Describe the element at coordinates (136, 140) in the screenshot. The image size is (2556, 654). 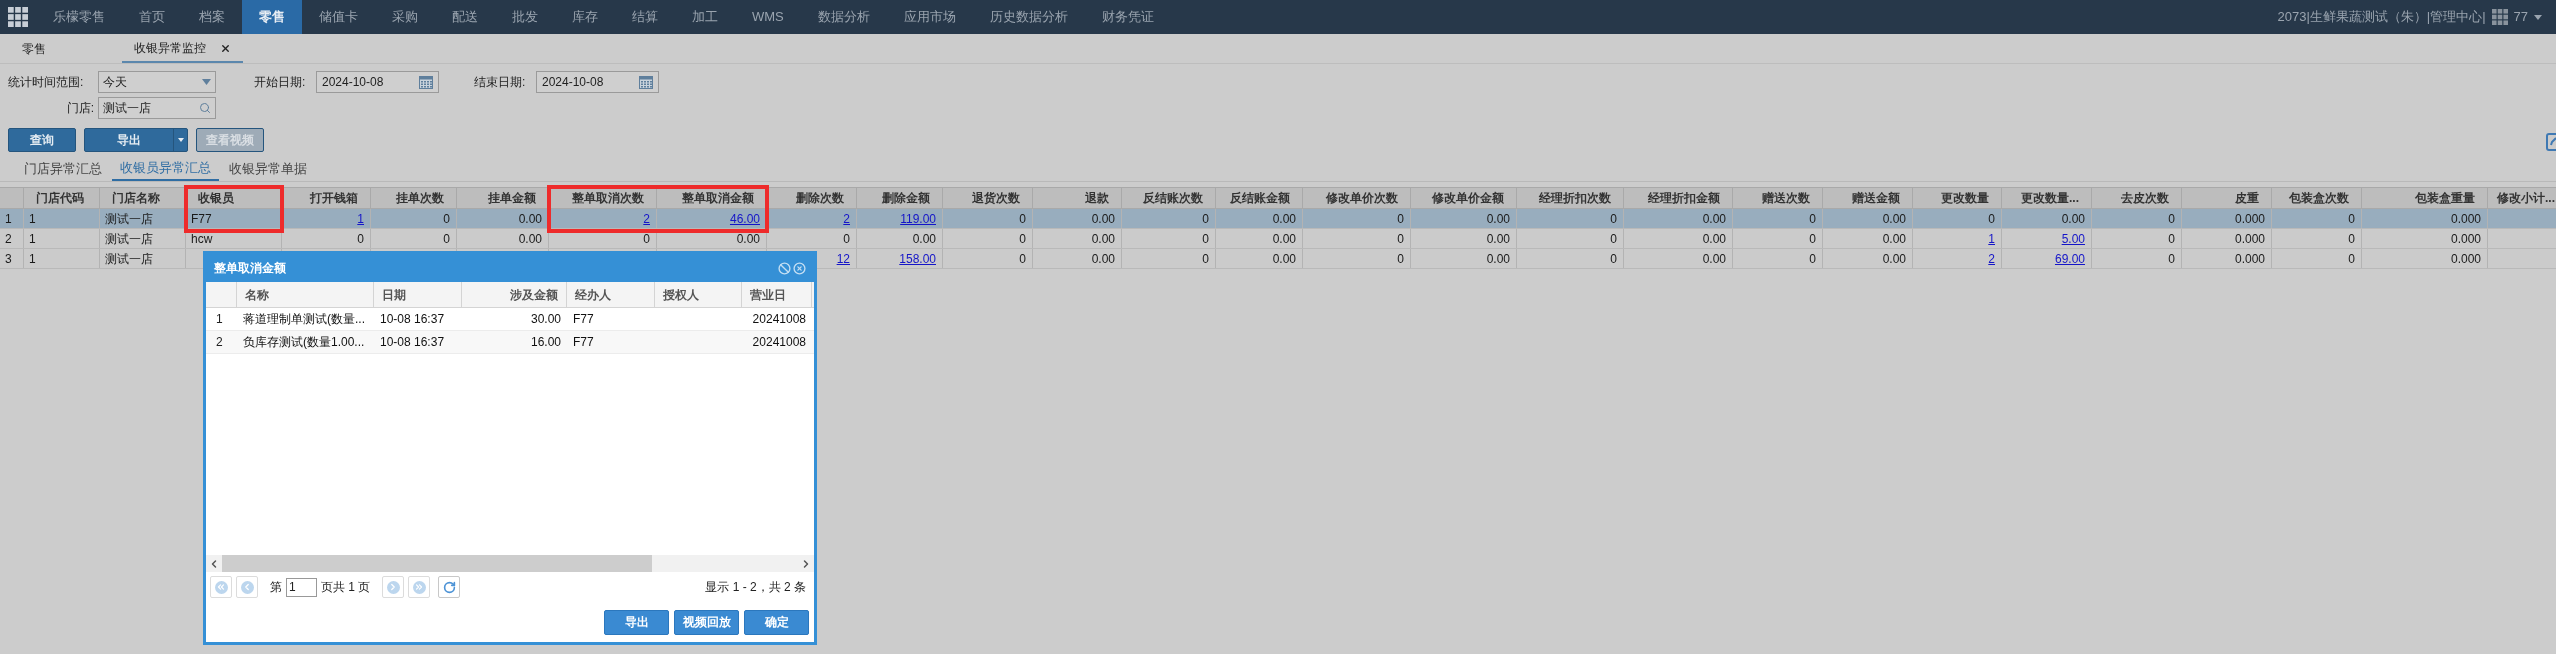
I see `export-button: 导出` at that location.